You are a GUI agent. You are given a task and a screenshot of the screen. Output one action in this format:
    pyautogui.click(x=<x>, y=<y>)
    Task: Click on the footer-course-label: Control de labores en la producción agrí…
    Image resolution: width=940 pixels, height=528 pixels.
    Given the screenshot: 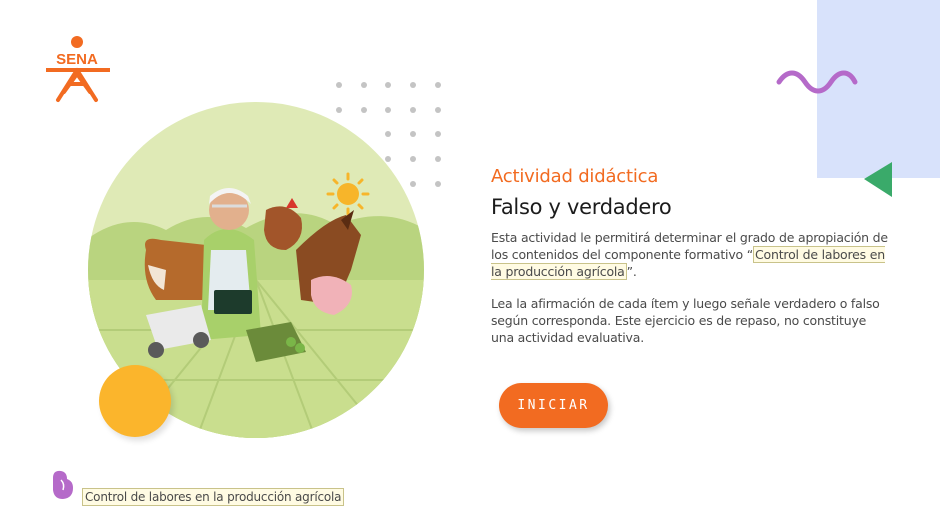 What is the action you would take?
    pyautogui.click(x=213, y=497)
    